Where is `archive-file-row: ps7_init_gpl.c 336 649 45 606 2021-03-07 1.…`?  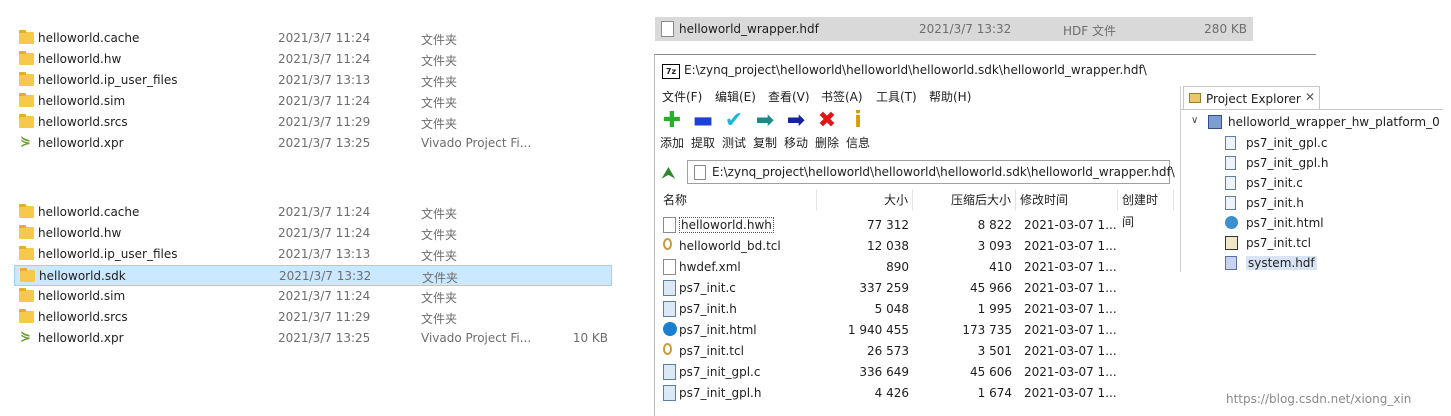
archive-file-row: ps7_init_gpl.c 336 649 45 606 2021-03-07 1.… is located at coordinates (914, 372).